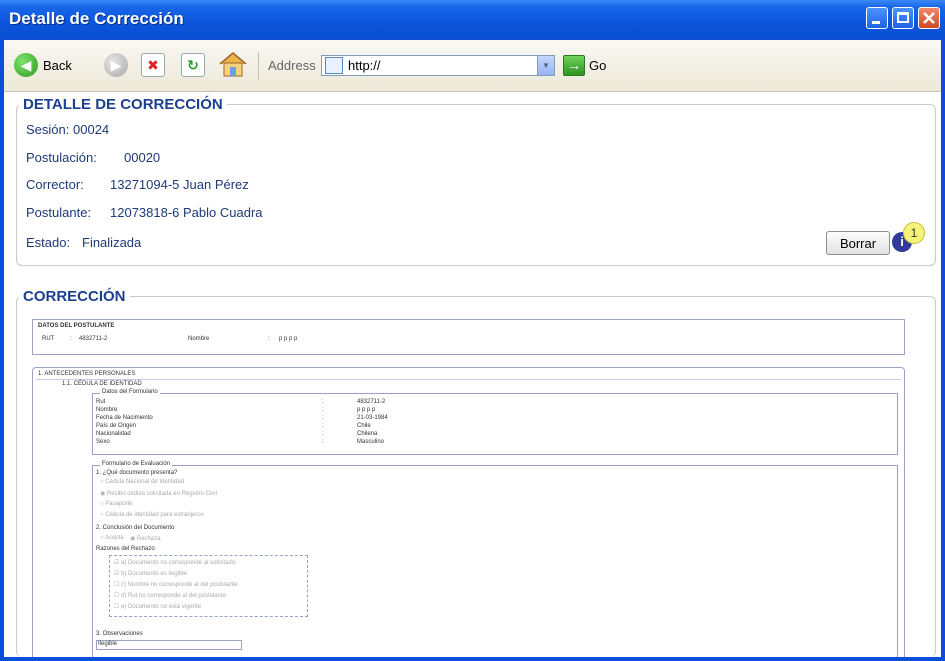  What do you see at coordinates (186, 212) in the screenshot?
I see `postulante-value: 12073818-6 Pablo Cuadra` at bounding box center [186, 212].